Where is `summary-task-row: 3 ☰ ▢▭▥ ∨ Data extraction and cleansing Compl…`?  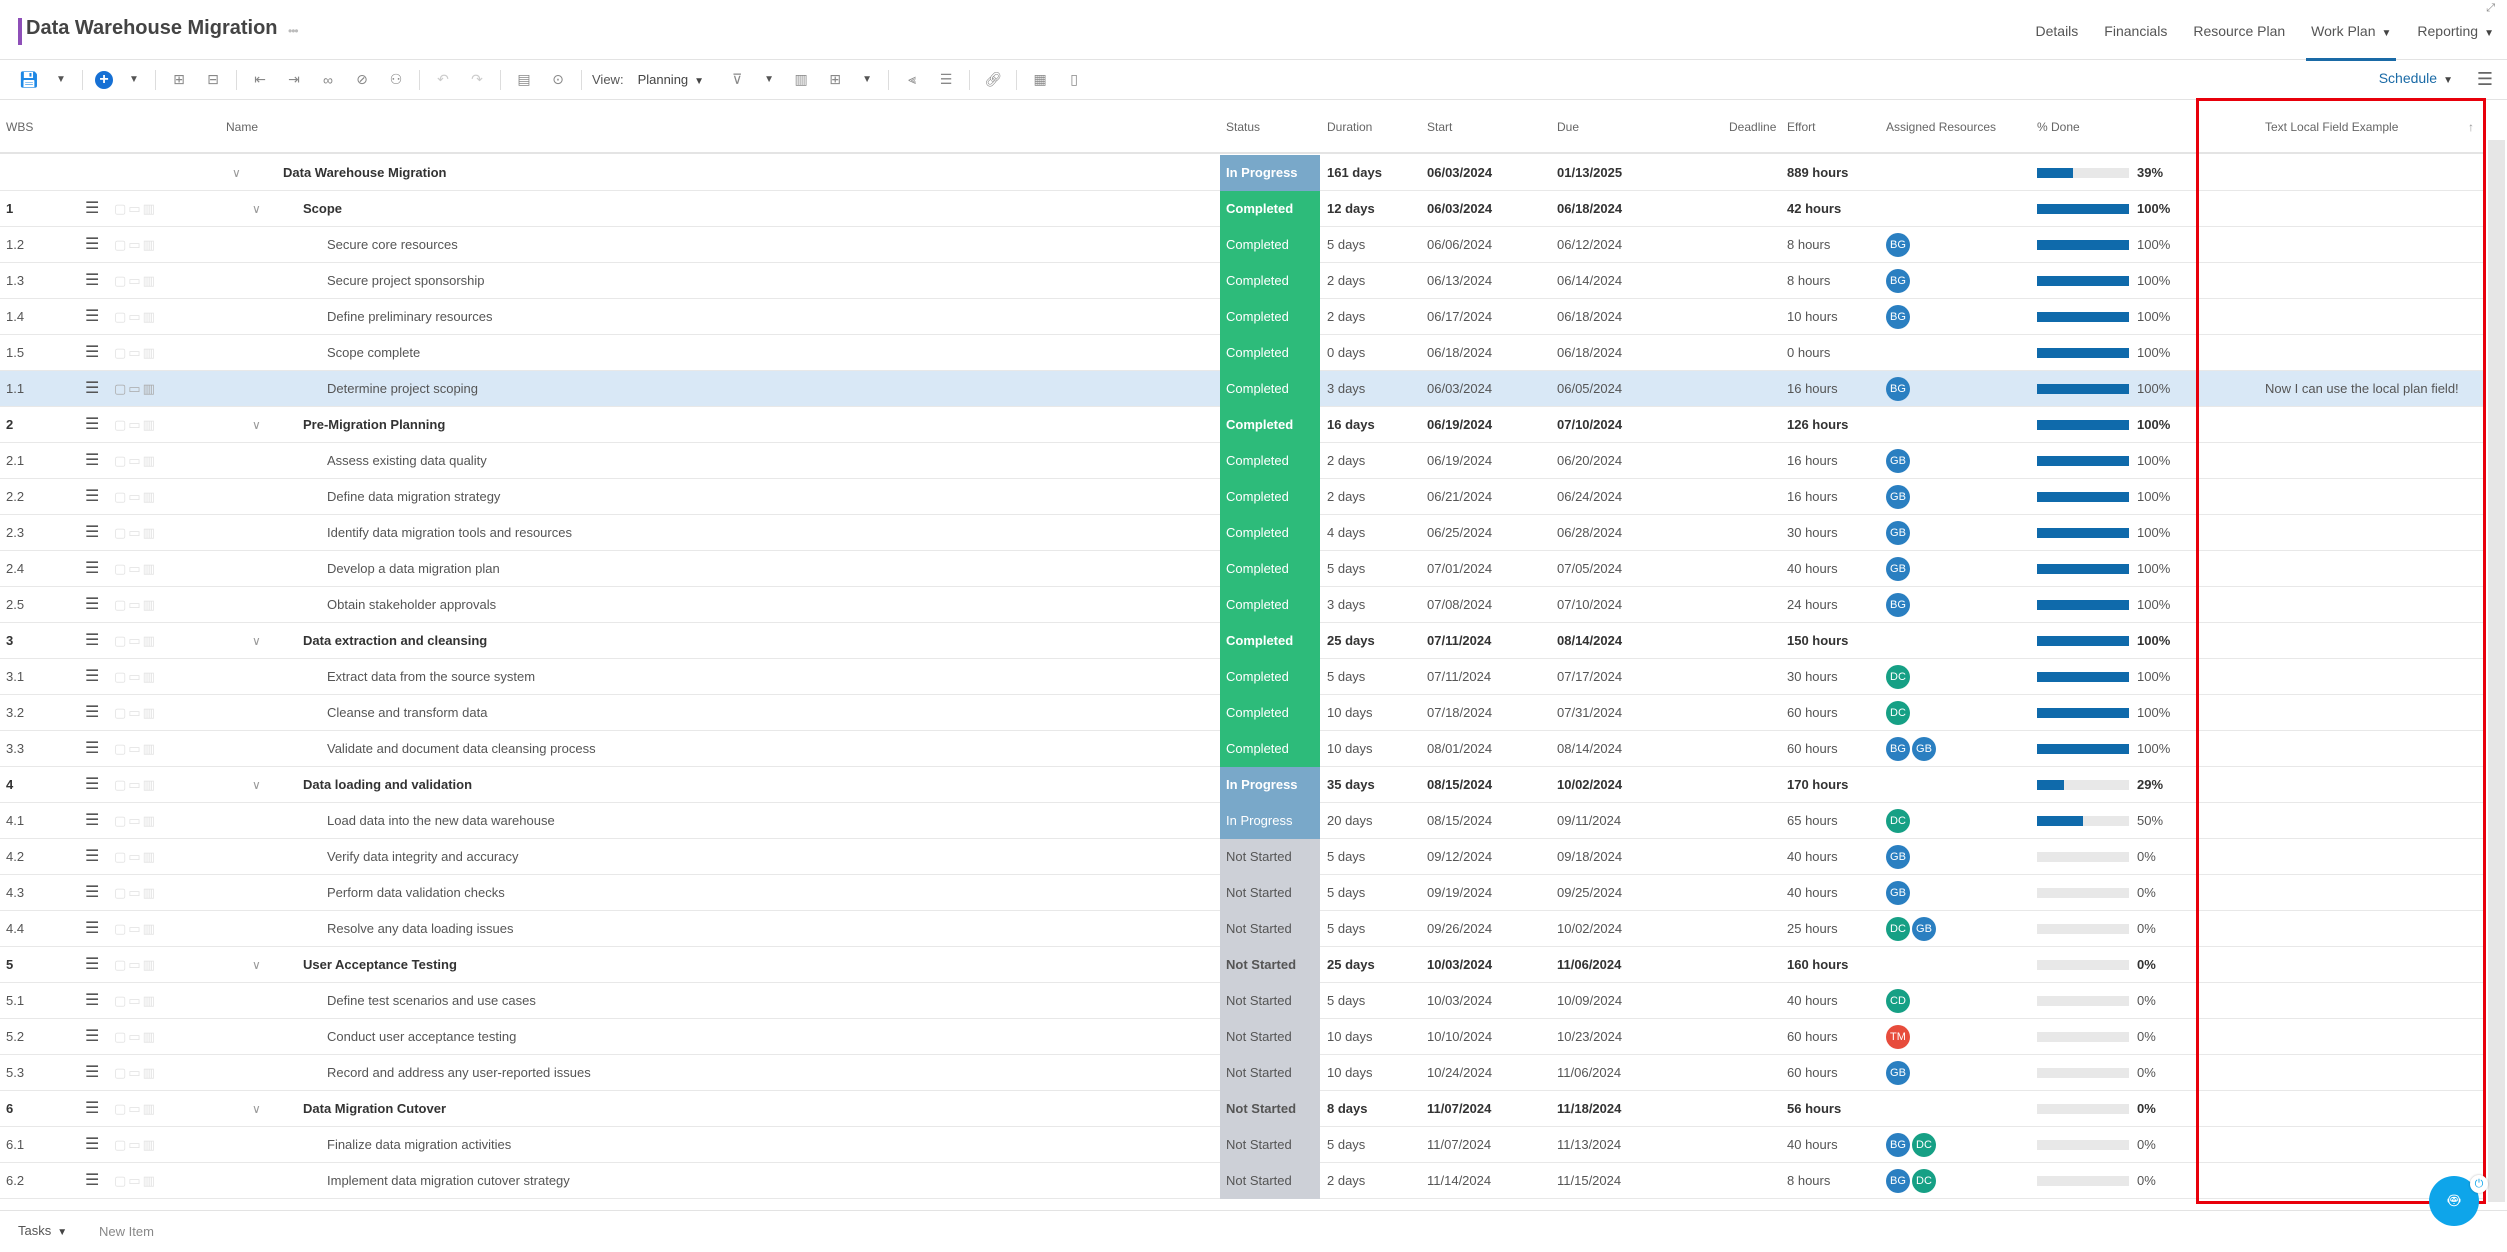 summary-task-row: 3 ☰ ▢▭▥ ∨ Data extraction and cleansing Compl… is located at coordinates (1243, 641).